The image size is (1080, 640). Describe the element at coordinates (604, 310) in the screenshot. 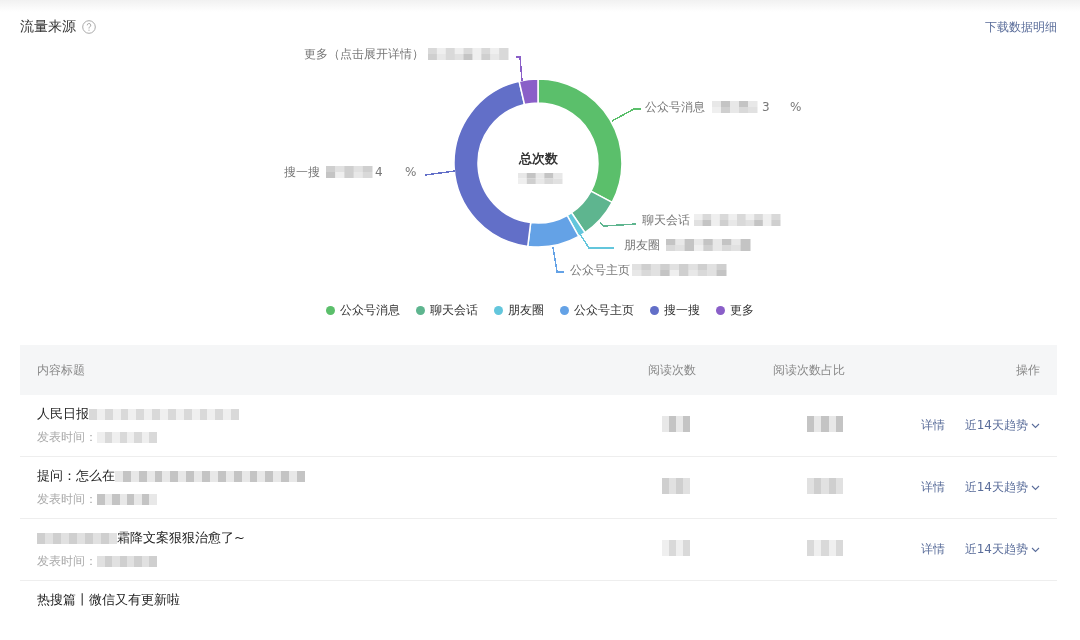

I see `legend-label: 公众号主页` at that location.